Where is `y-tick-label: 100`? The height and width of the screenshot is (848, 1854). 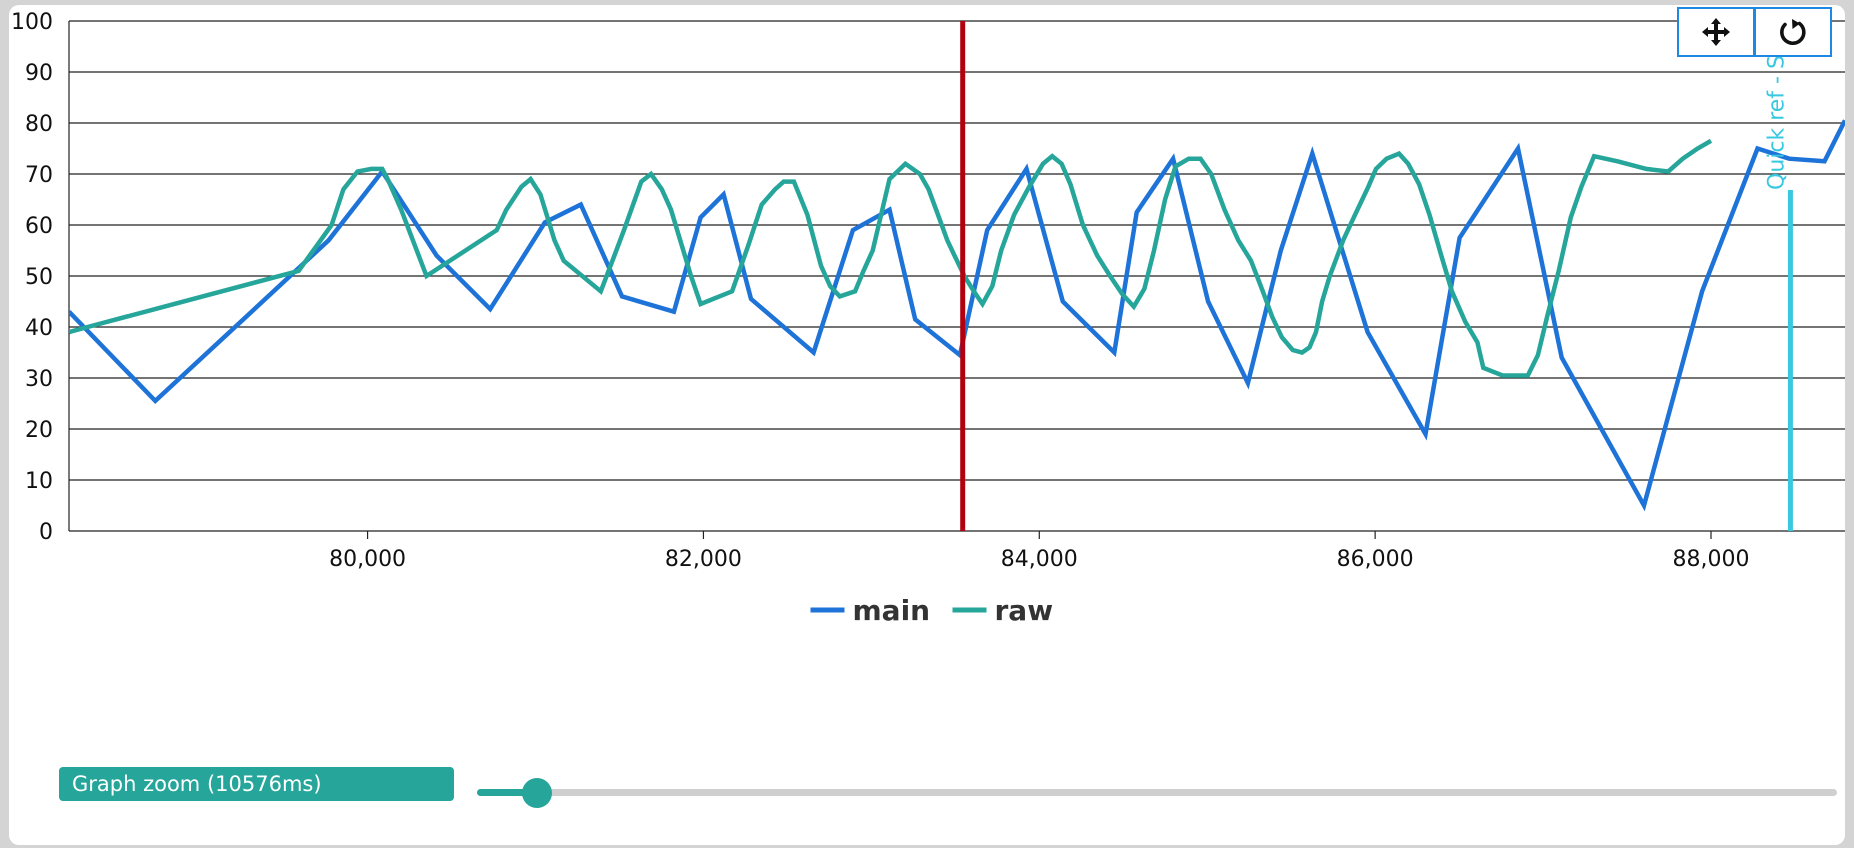
y-tick-label: 100 is located at coordinates (32, 22).